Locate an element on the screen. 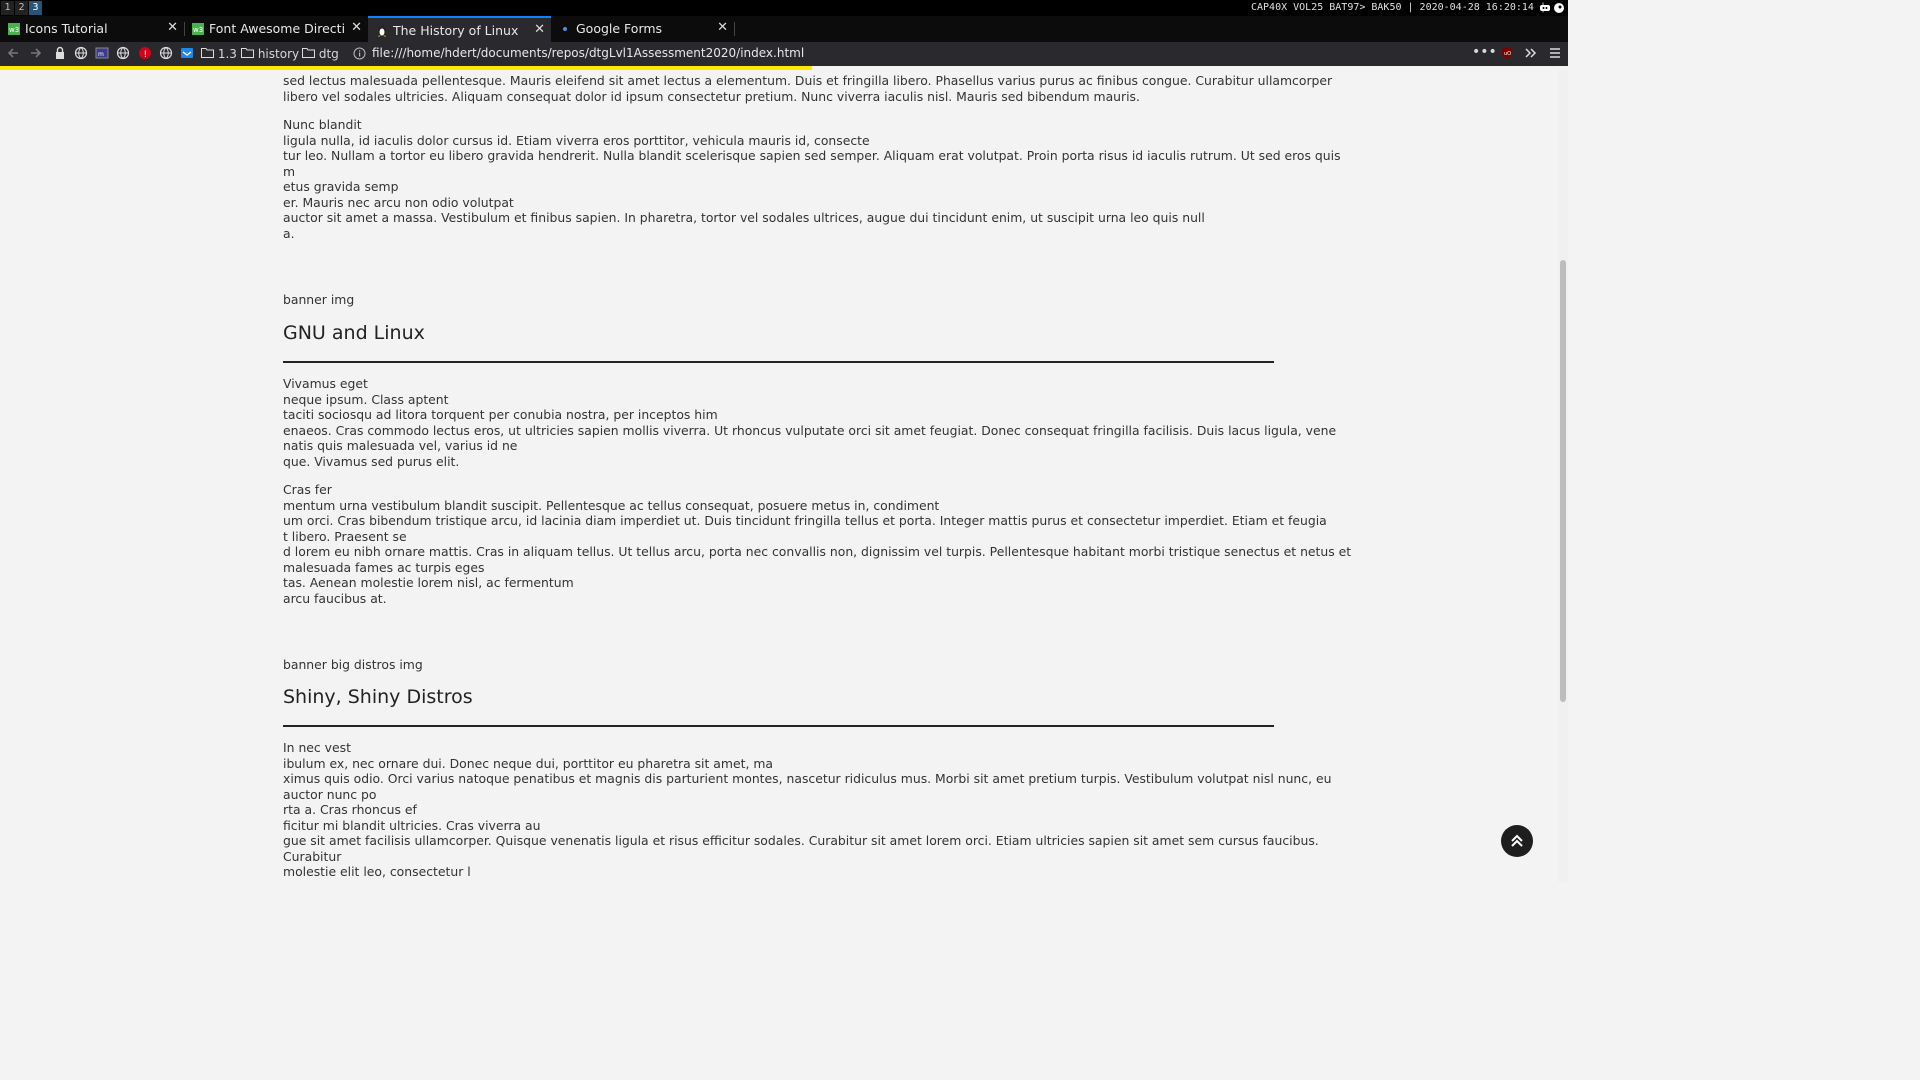 This screenshot has width=1920, height=1080. inbox-icon is located at coordinates (187, 54).